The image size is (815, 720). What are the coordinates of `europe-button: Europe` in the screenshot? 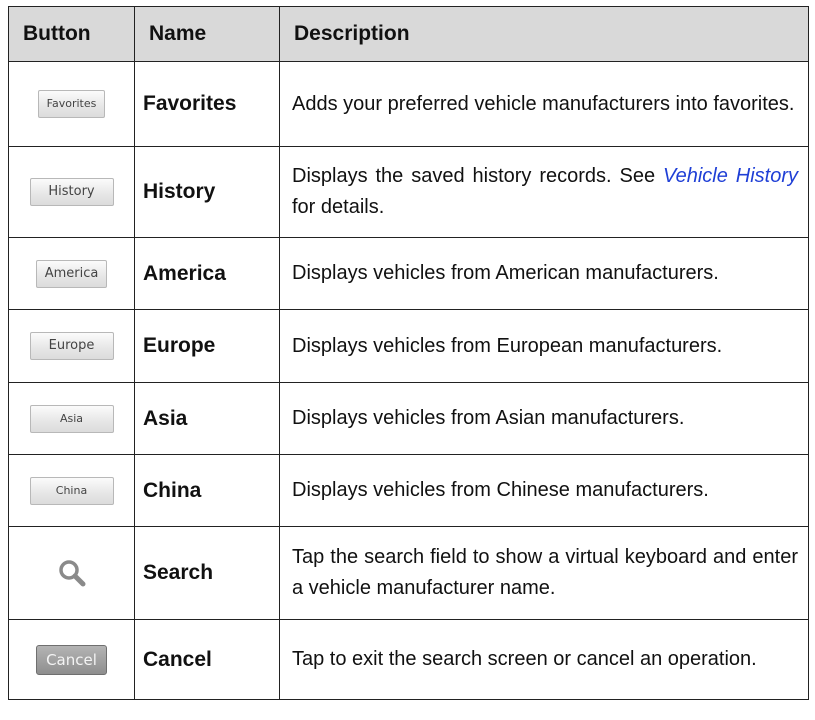 It's located at (71, 346).